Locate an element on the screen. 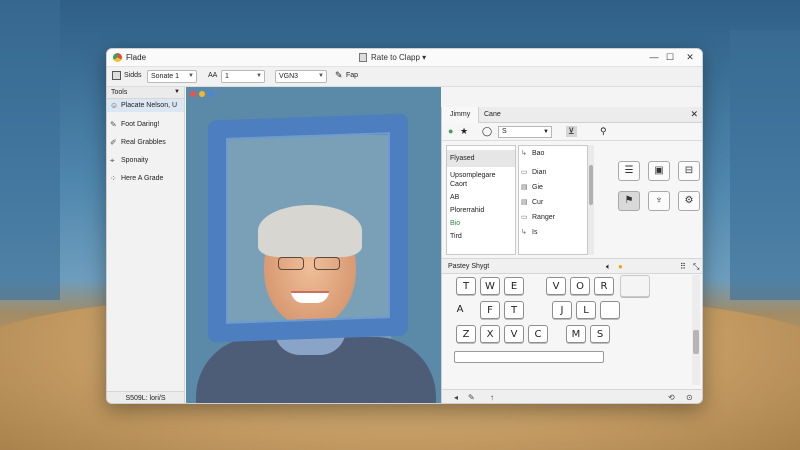 The width and height of the screenshot is (800, 450). gear-icon: ⚙ is located at coordinates (689, 201).